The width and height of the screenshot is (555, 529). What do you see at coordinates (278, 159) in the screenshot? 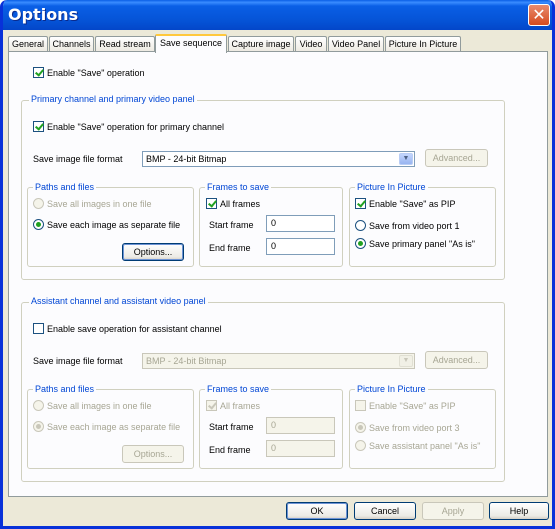
I see `primary-format-select: BMP - 24-bit Bitmap ▼` at bounding box center [278, 159].